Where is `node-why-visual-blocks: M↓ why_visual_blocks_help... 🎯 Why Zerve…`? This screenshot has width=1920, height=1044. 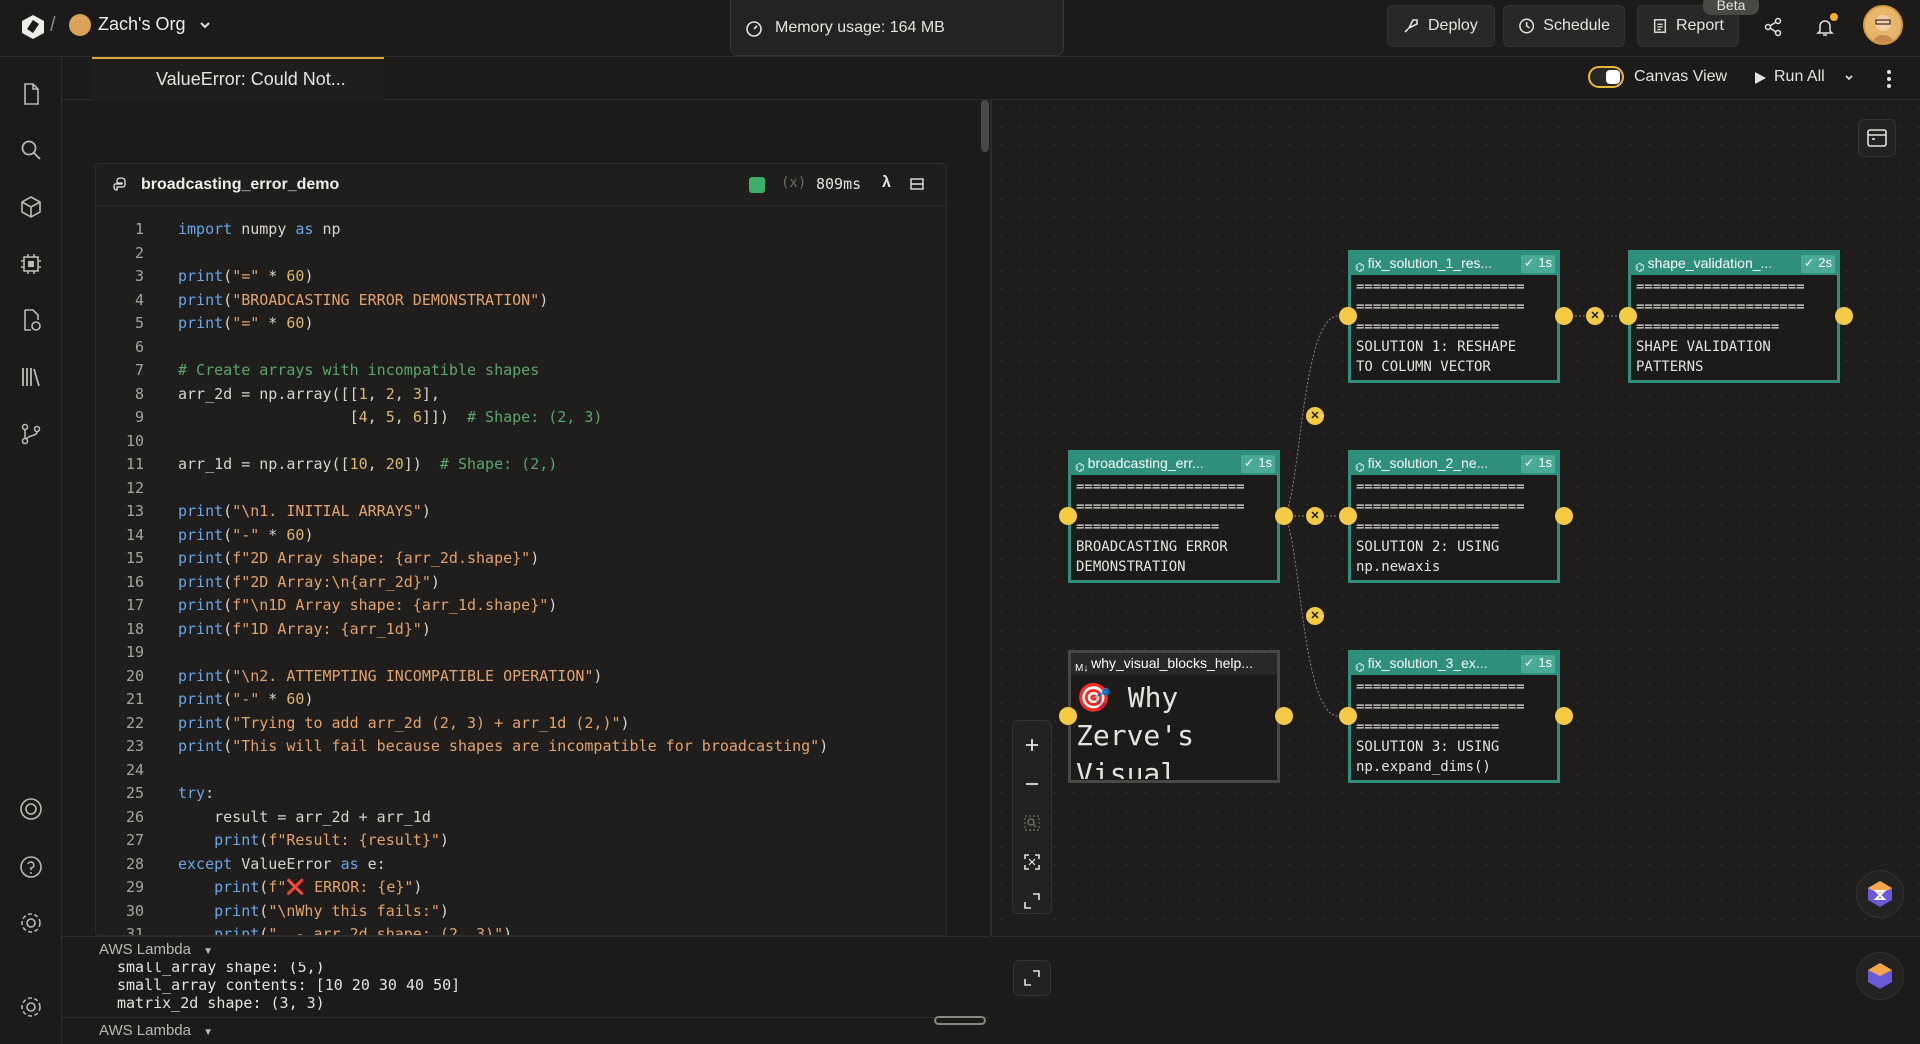 node-why-visual-blocks: M↓ why_visual_blocks_help... 🎯 Why Zerve… is located at coordinates (1174, 716).